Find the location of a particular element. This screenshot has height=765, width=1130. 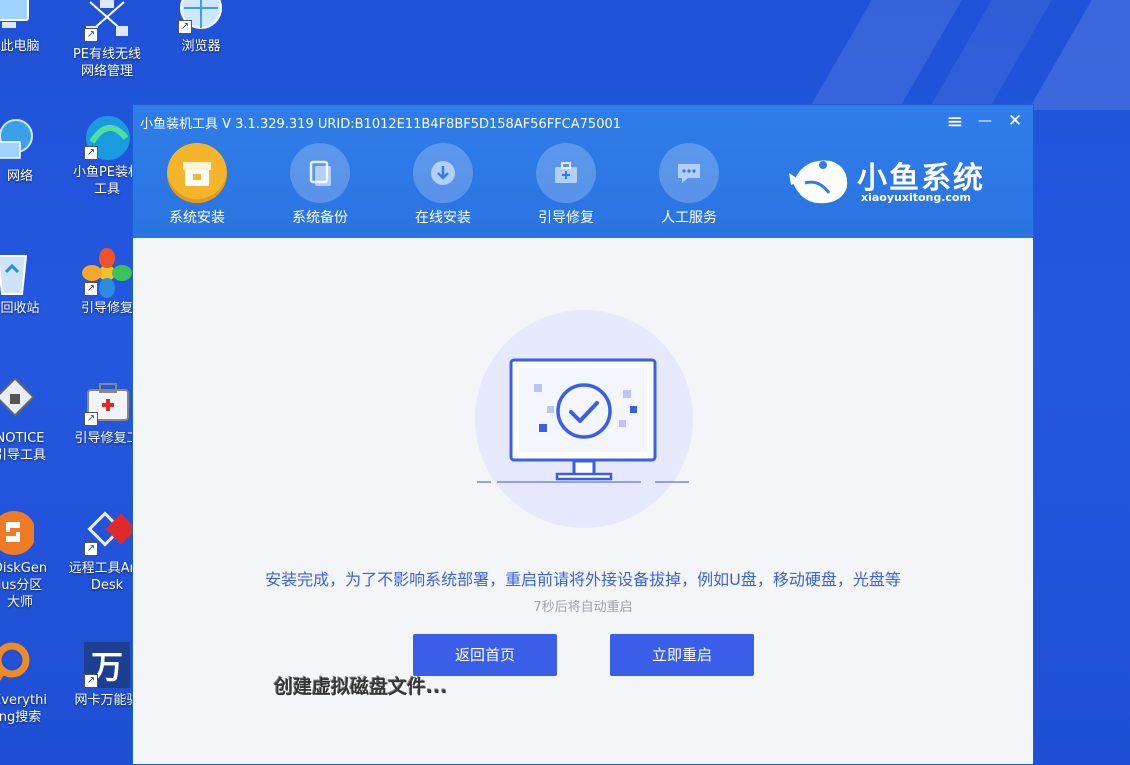

desktop-icon-label: 浏览器 is located at coordinates (201, 46).